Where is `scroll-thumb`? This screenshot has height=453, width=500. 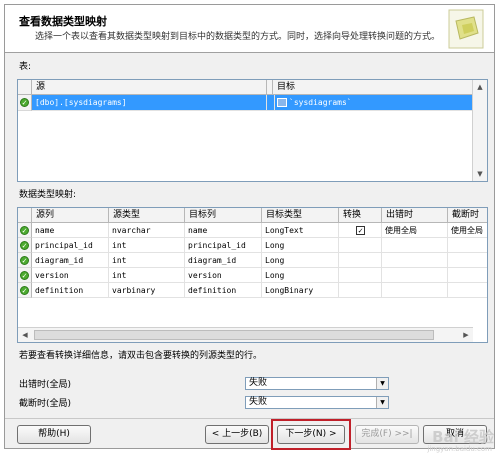
scroll-thumb is located at coordinates (234, 335).